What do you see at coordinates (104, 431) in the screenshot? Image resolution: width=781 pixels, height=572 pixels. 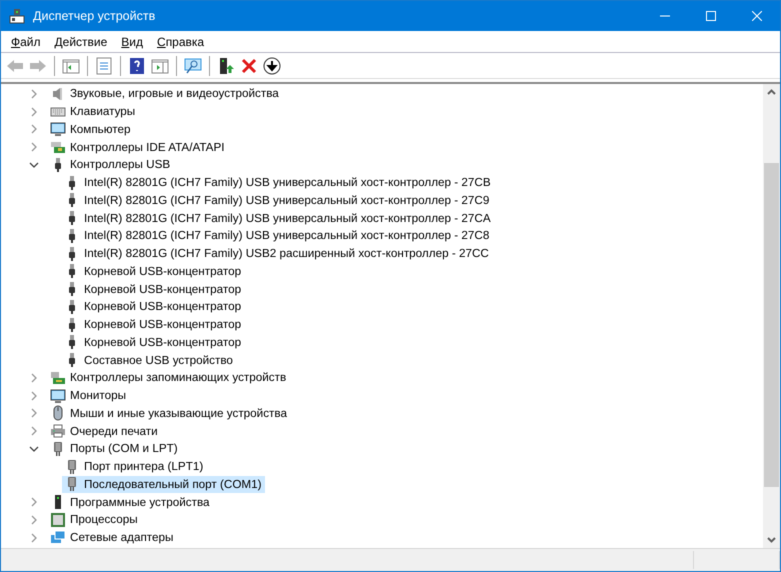 I see `tree-item: Очереди печати` at bounding box center [104, 431].